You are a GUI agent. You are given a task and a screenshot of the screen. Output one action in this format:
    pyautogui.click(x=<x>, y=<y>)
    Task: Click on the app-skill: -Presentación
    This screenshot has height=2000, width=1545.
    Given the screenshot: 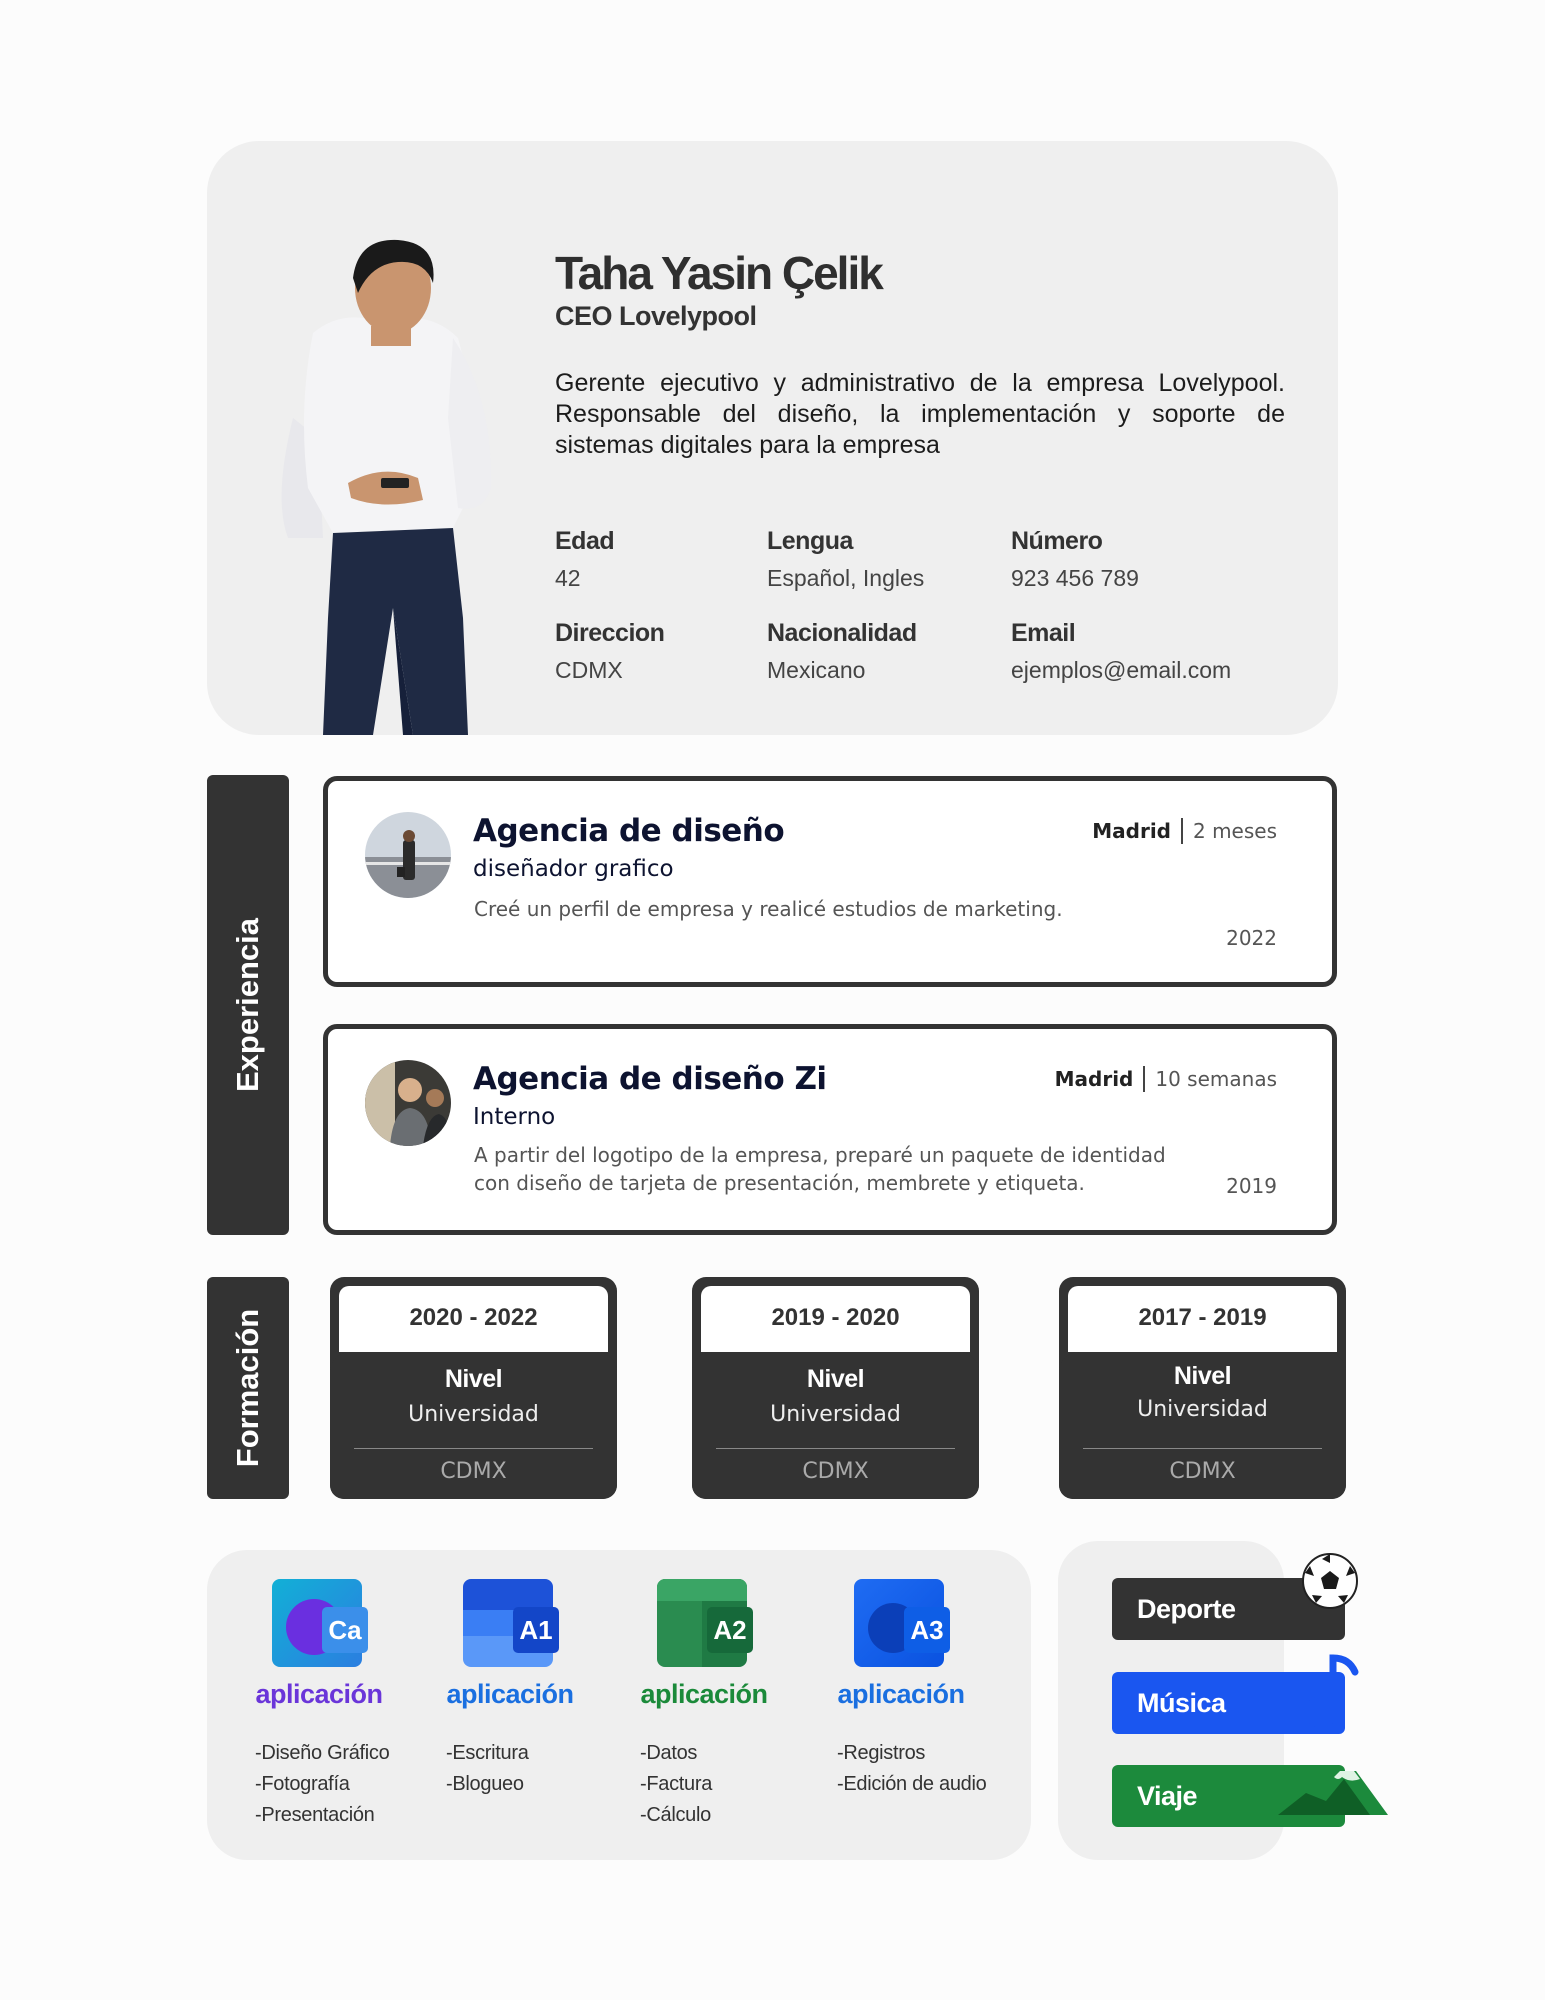 What is the action you would take?
    pyautogui.click(x=315, y=1815)
    